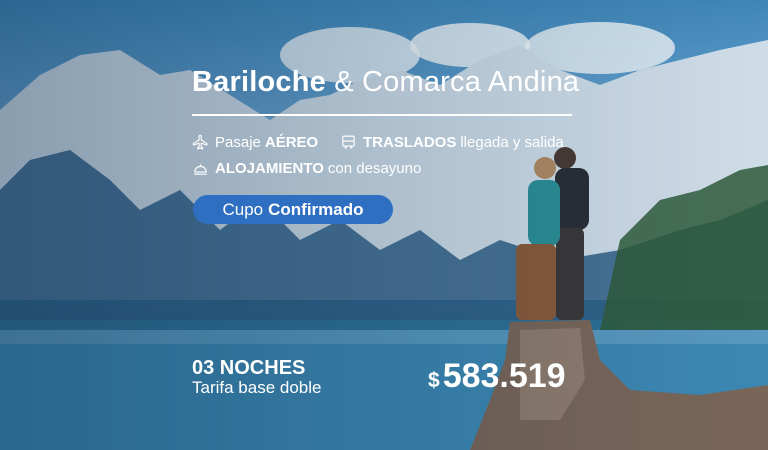 The width and height of the screenshot is (768, 450). I want to click on feature-transfers: TRASLADOS llegada y salida, so click(452, 142).